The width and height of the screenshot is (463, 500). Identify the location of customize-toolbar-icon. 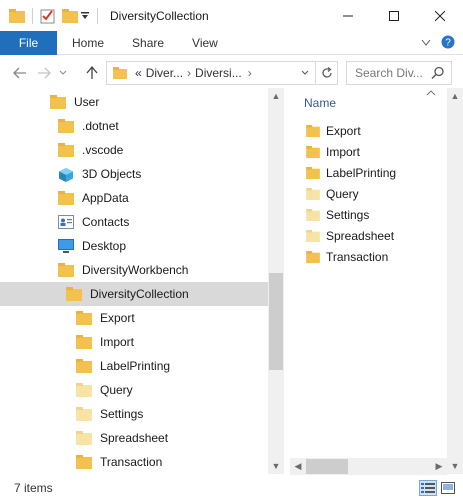
(85, 16).